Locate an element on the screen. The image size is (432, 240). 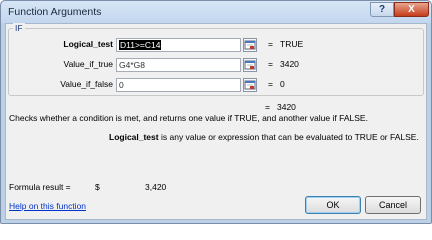
help-button: ? is located at coordinates (382, 9).